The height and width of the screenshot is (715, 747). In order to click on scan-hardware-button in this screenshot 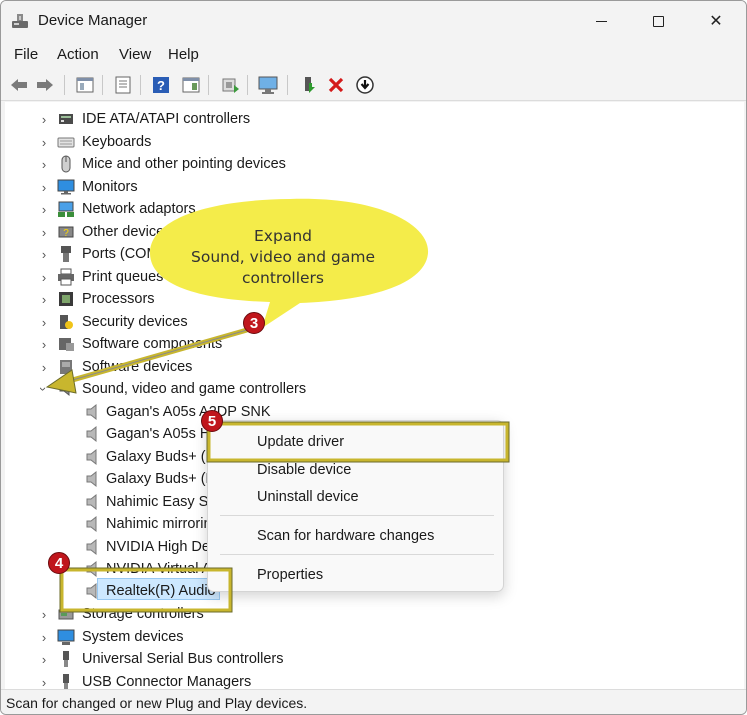, I will do `click(268, 85)`.